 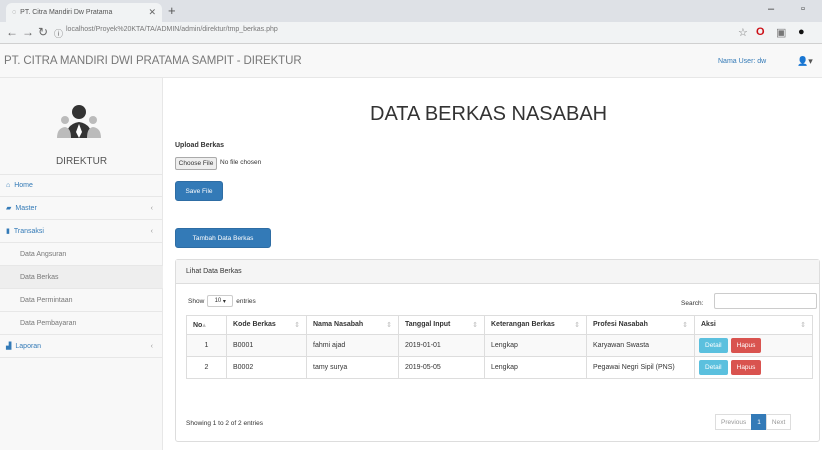 What do you see at coordinates (266, 367) in the screenshot?
I see `cell-kode: B0002` at bounding box center [266, 367].